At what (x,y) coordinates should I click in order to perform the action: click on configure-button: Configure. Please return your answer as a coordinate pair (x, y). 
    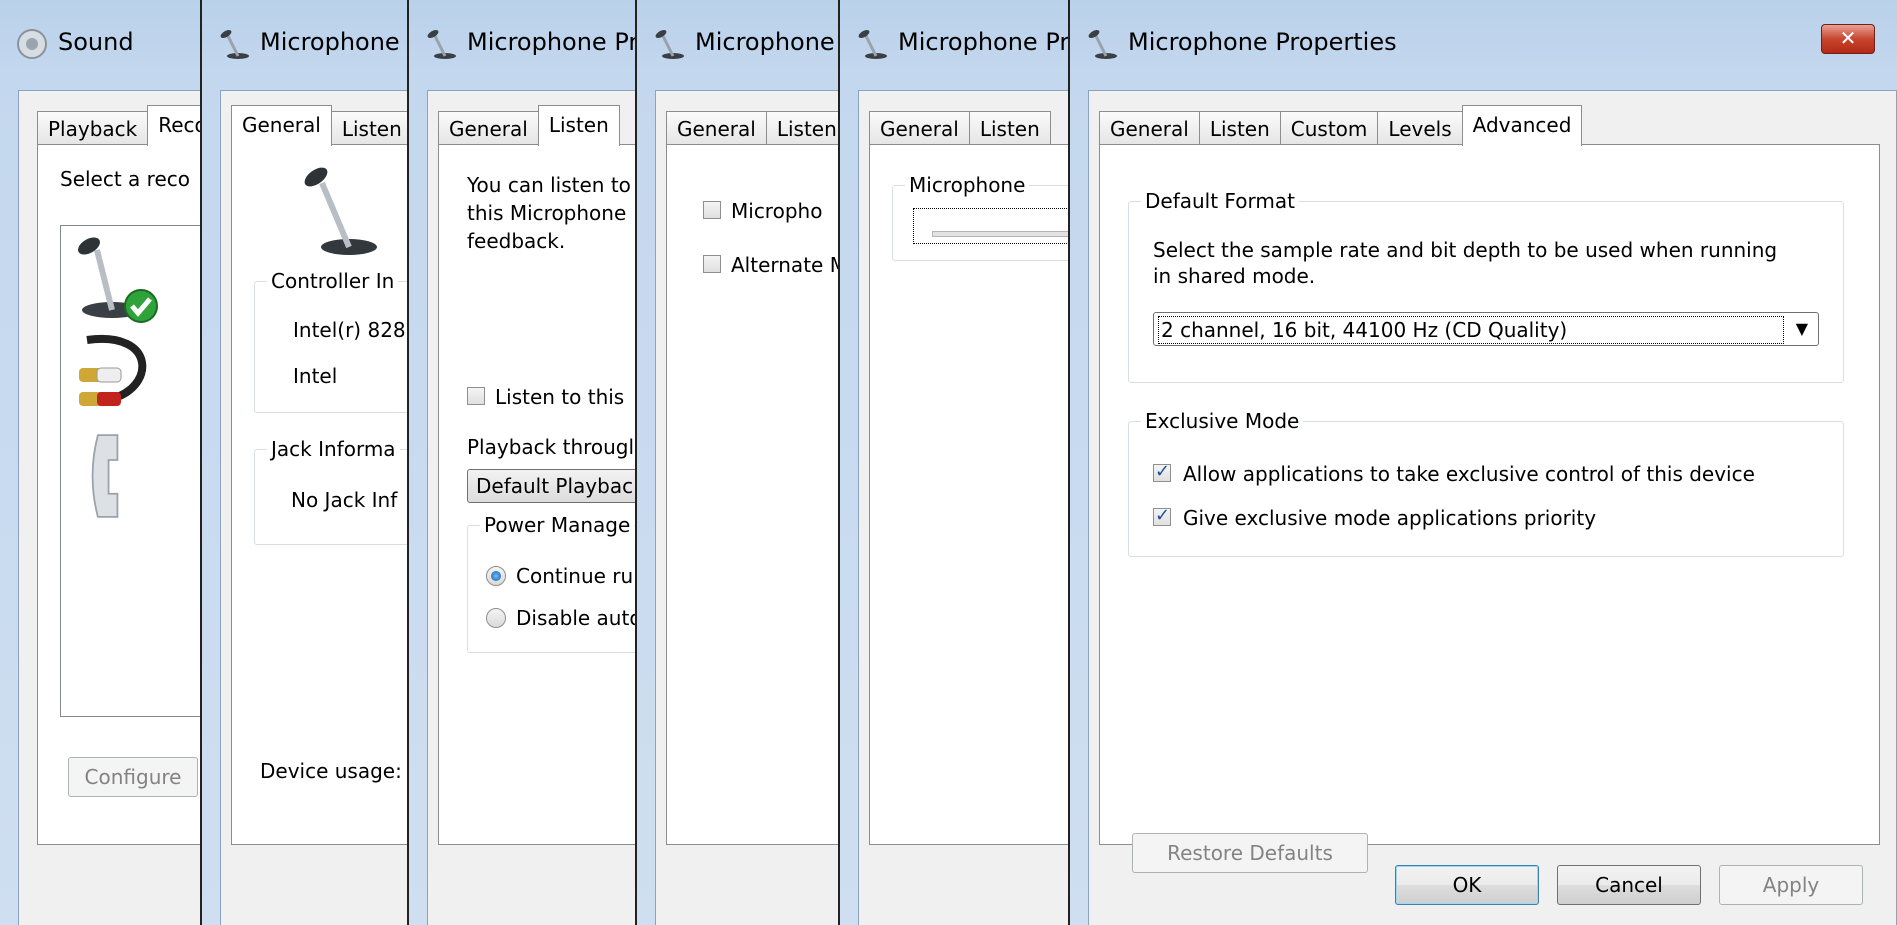
    Looking at the image, I should click on (133, 777).